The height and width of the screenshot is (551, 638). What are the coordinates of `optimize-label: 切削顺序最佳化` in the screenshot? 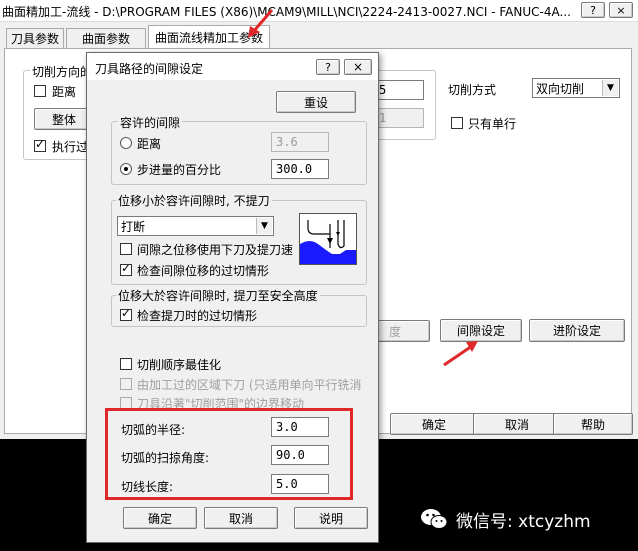 It's located at (179, 365).